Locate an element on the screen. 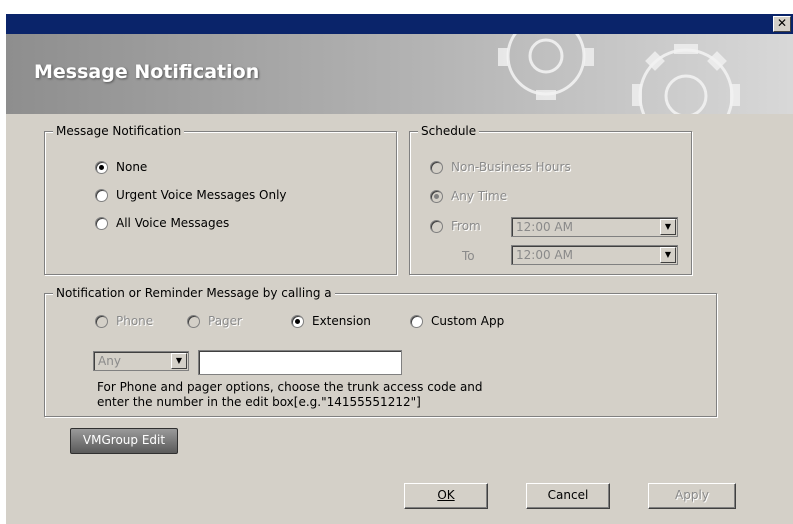 The width and height of the screenshot is (793, 524). select-value: Any is located at coordinates (109, 361).